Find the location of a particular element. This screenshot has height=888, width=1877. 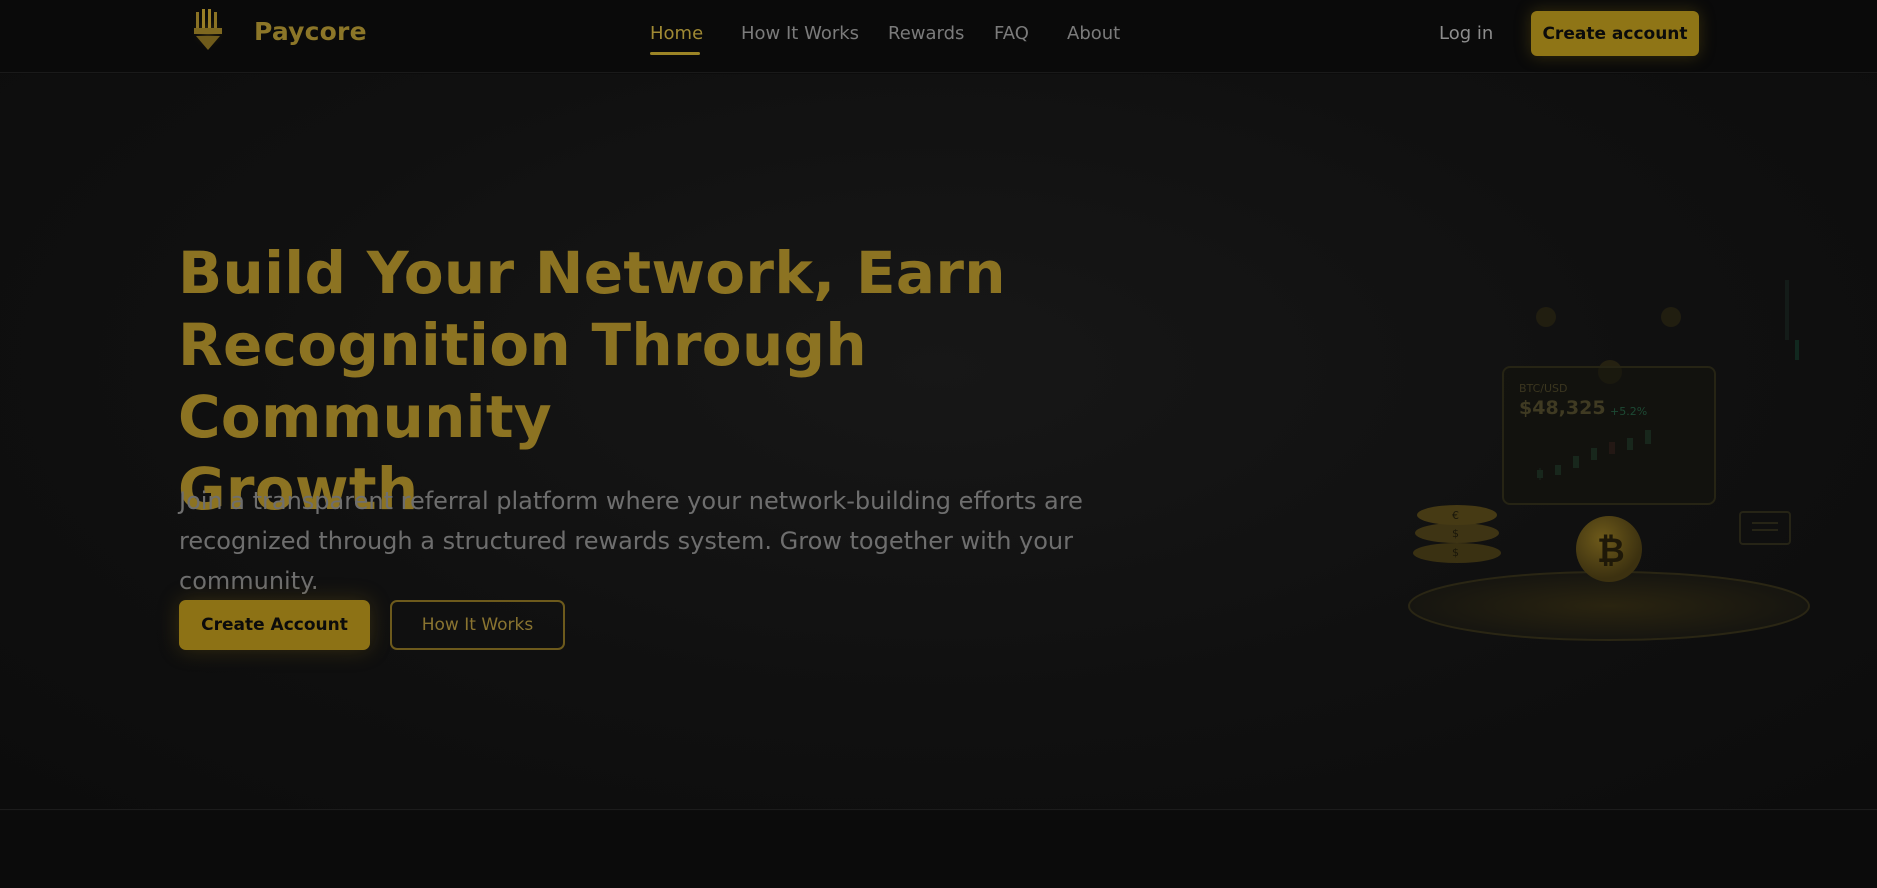

nav-about: About is located at coordinates (1093, 33).